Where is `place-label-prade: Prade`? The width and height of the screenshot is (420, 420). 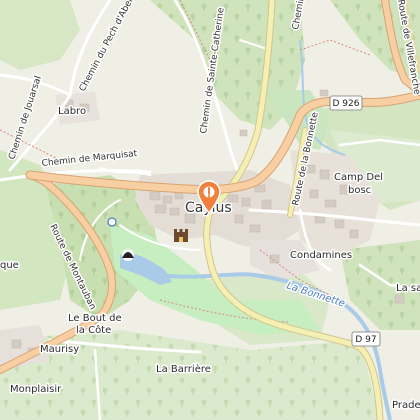
place-label-prade: Prade is located at coordinates (406, 405).